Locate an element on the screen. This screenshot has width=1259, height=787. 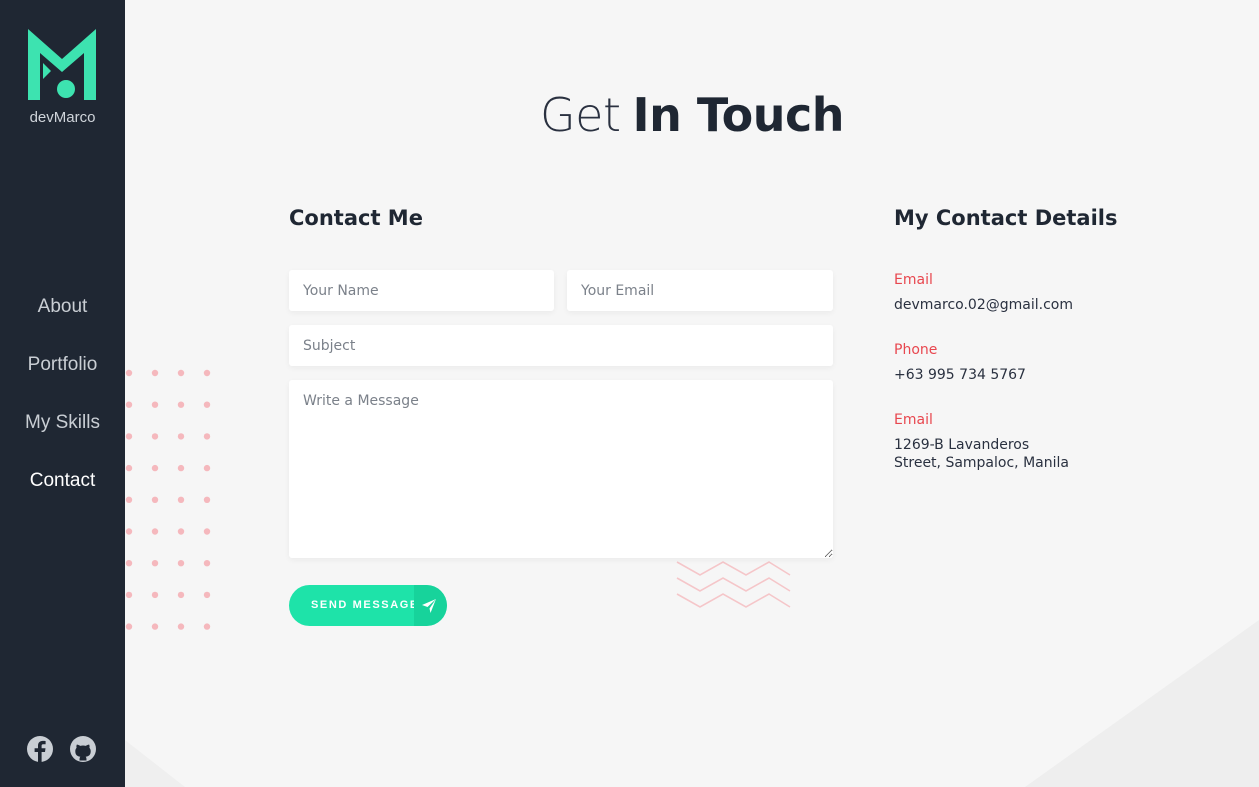
send-message-label: SEND MESSAGE is located at coordinates (365, 605).